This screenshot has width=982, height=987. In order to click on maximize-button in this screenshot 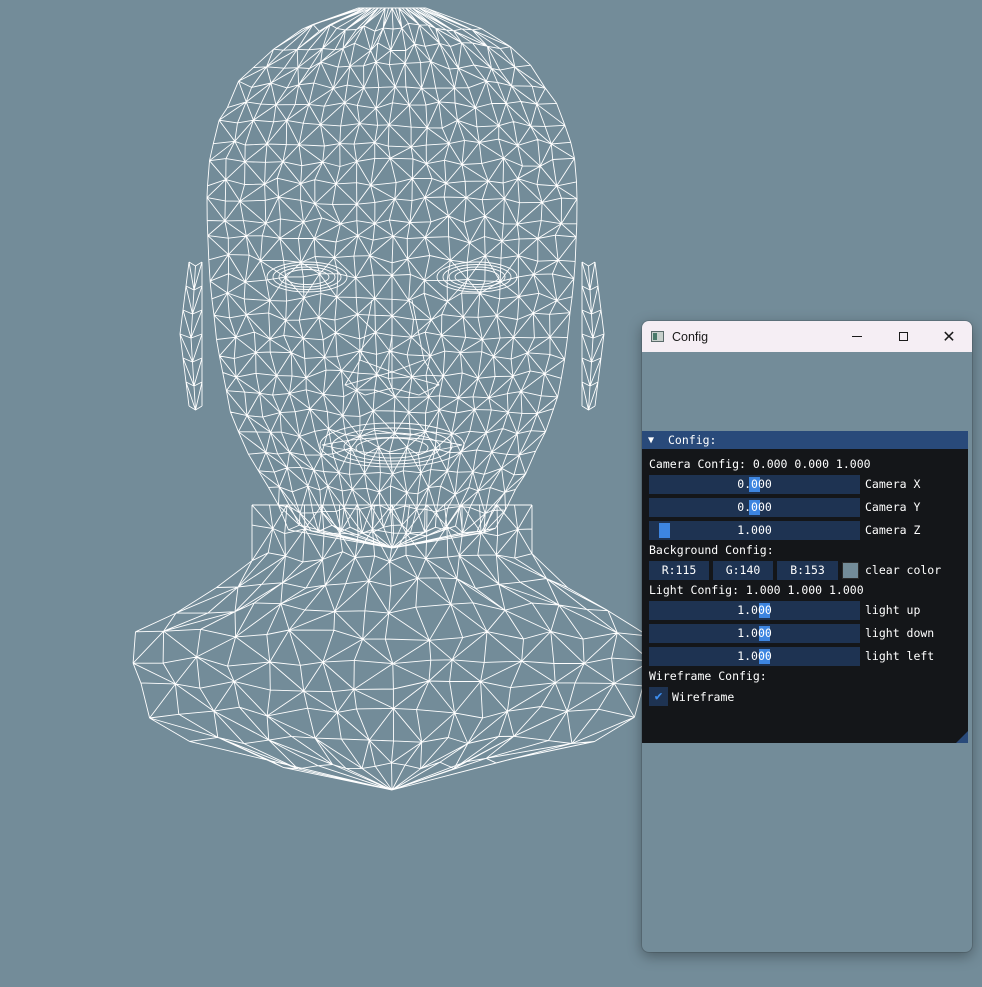, I will do `click(903, 336)`.